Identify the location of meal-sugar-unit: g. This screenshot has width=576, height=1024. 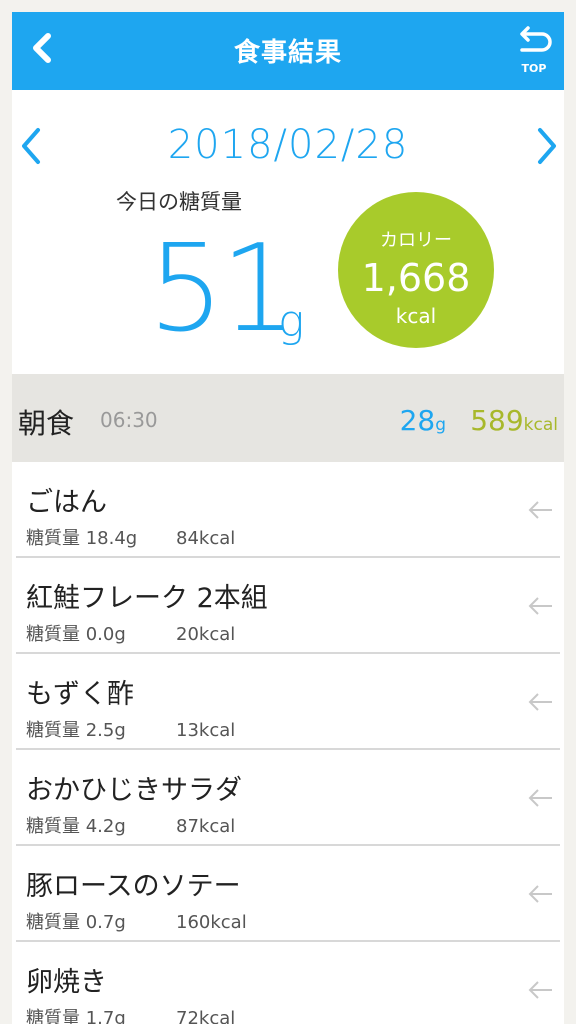
(440, 425).